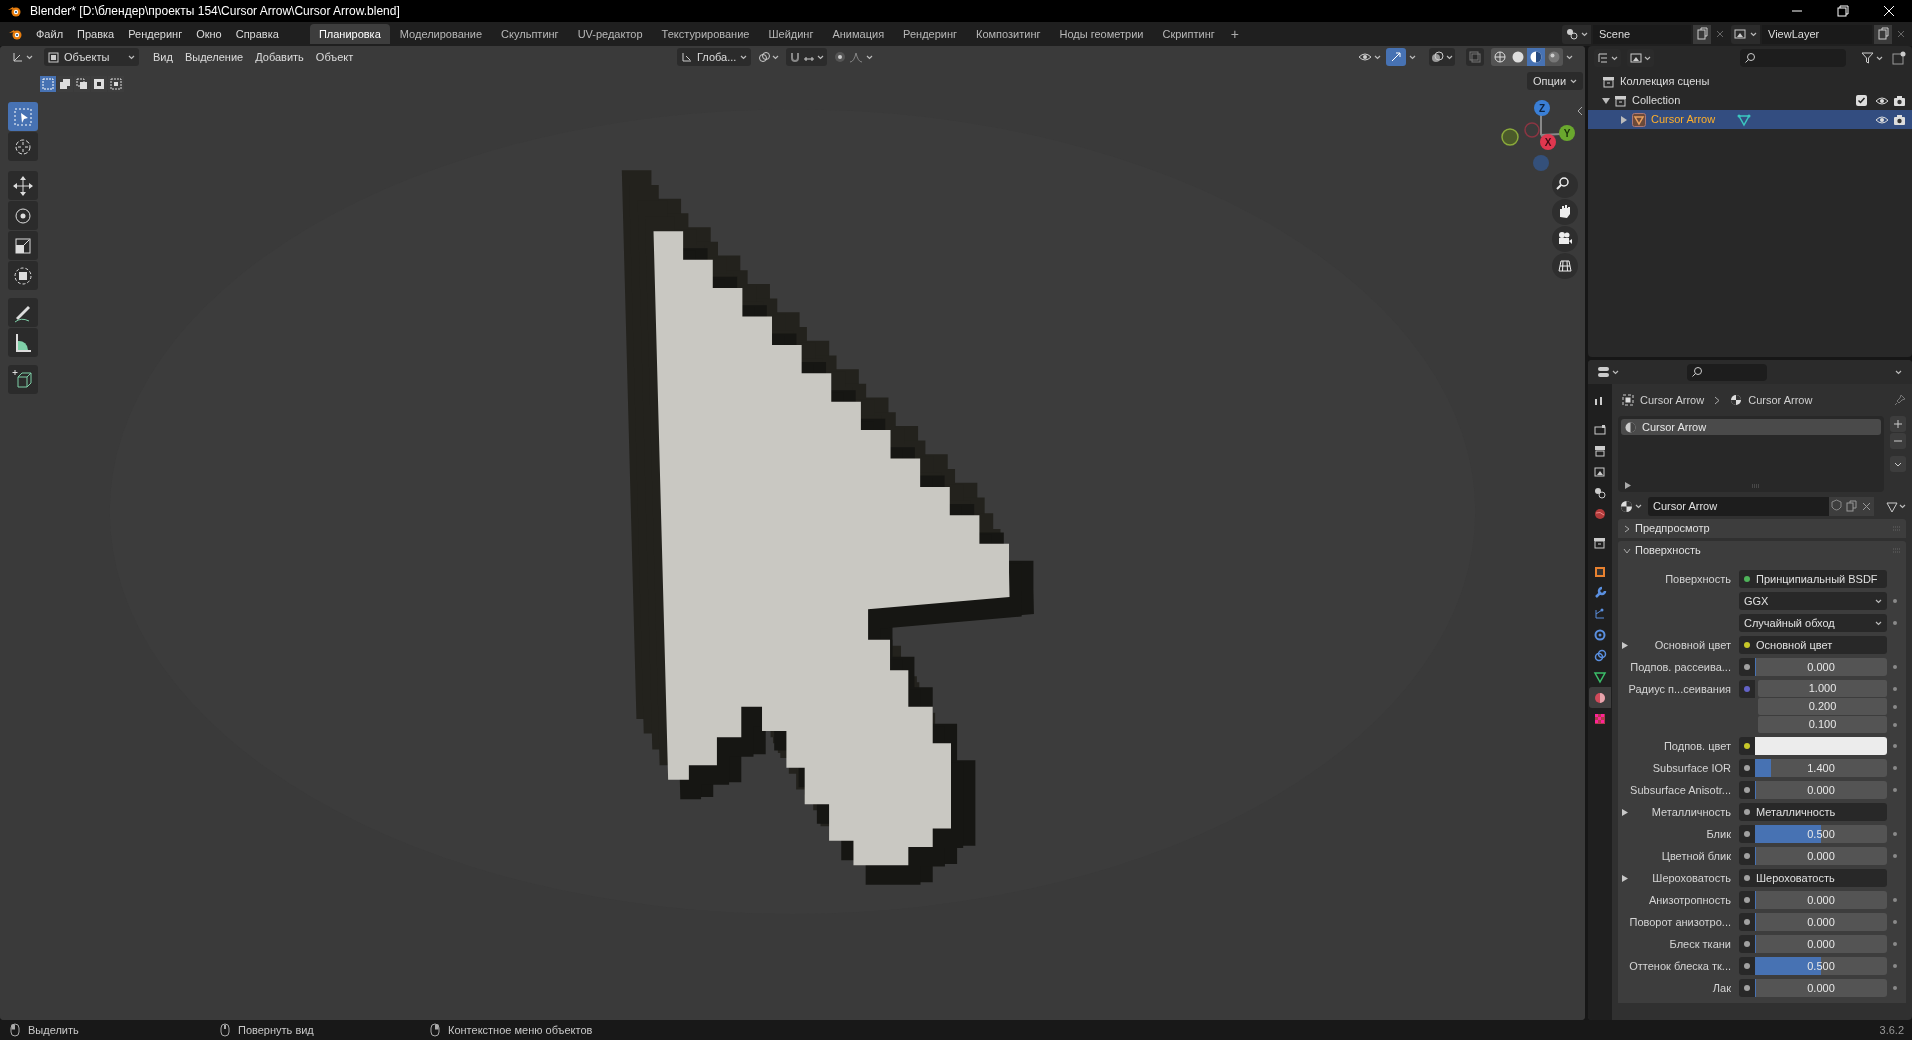 The width and height of the screenshot is (1912, 1040). I want to click on menu-item: Рендеринг, so click(155, 34).